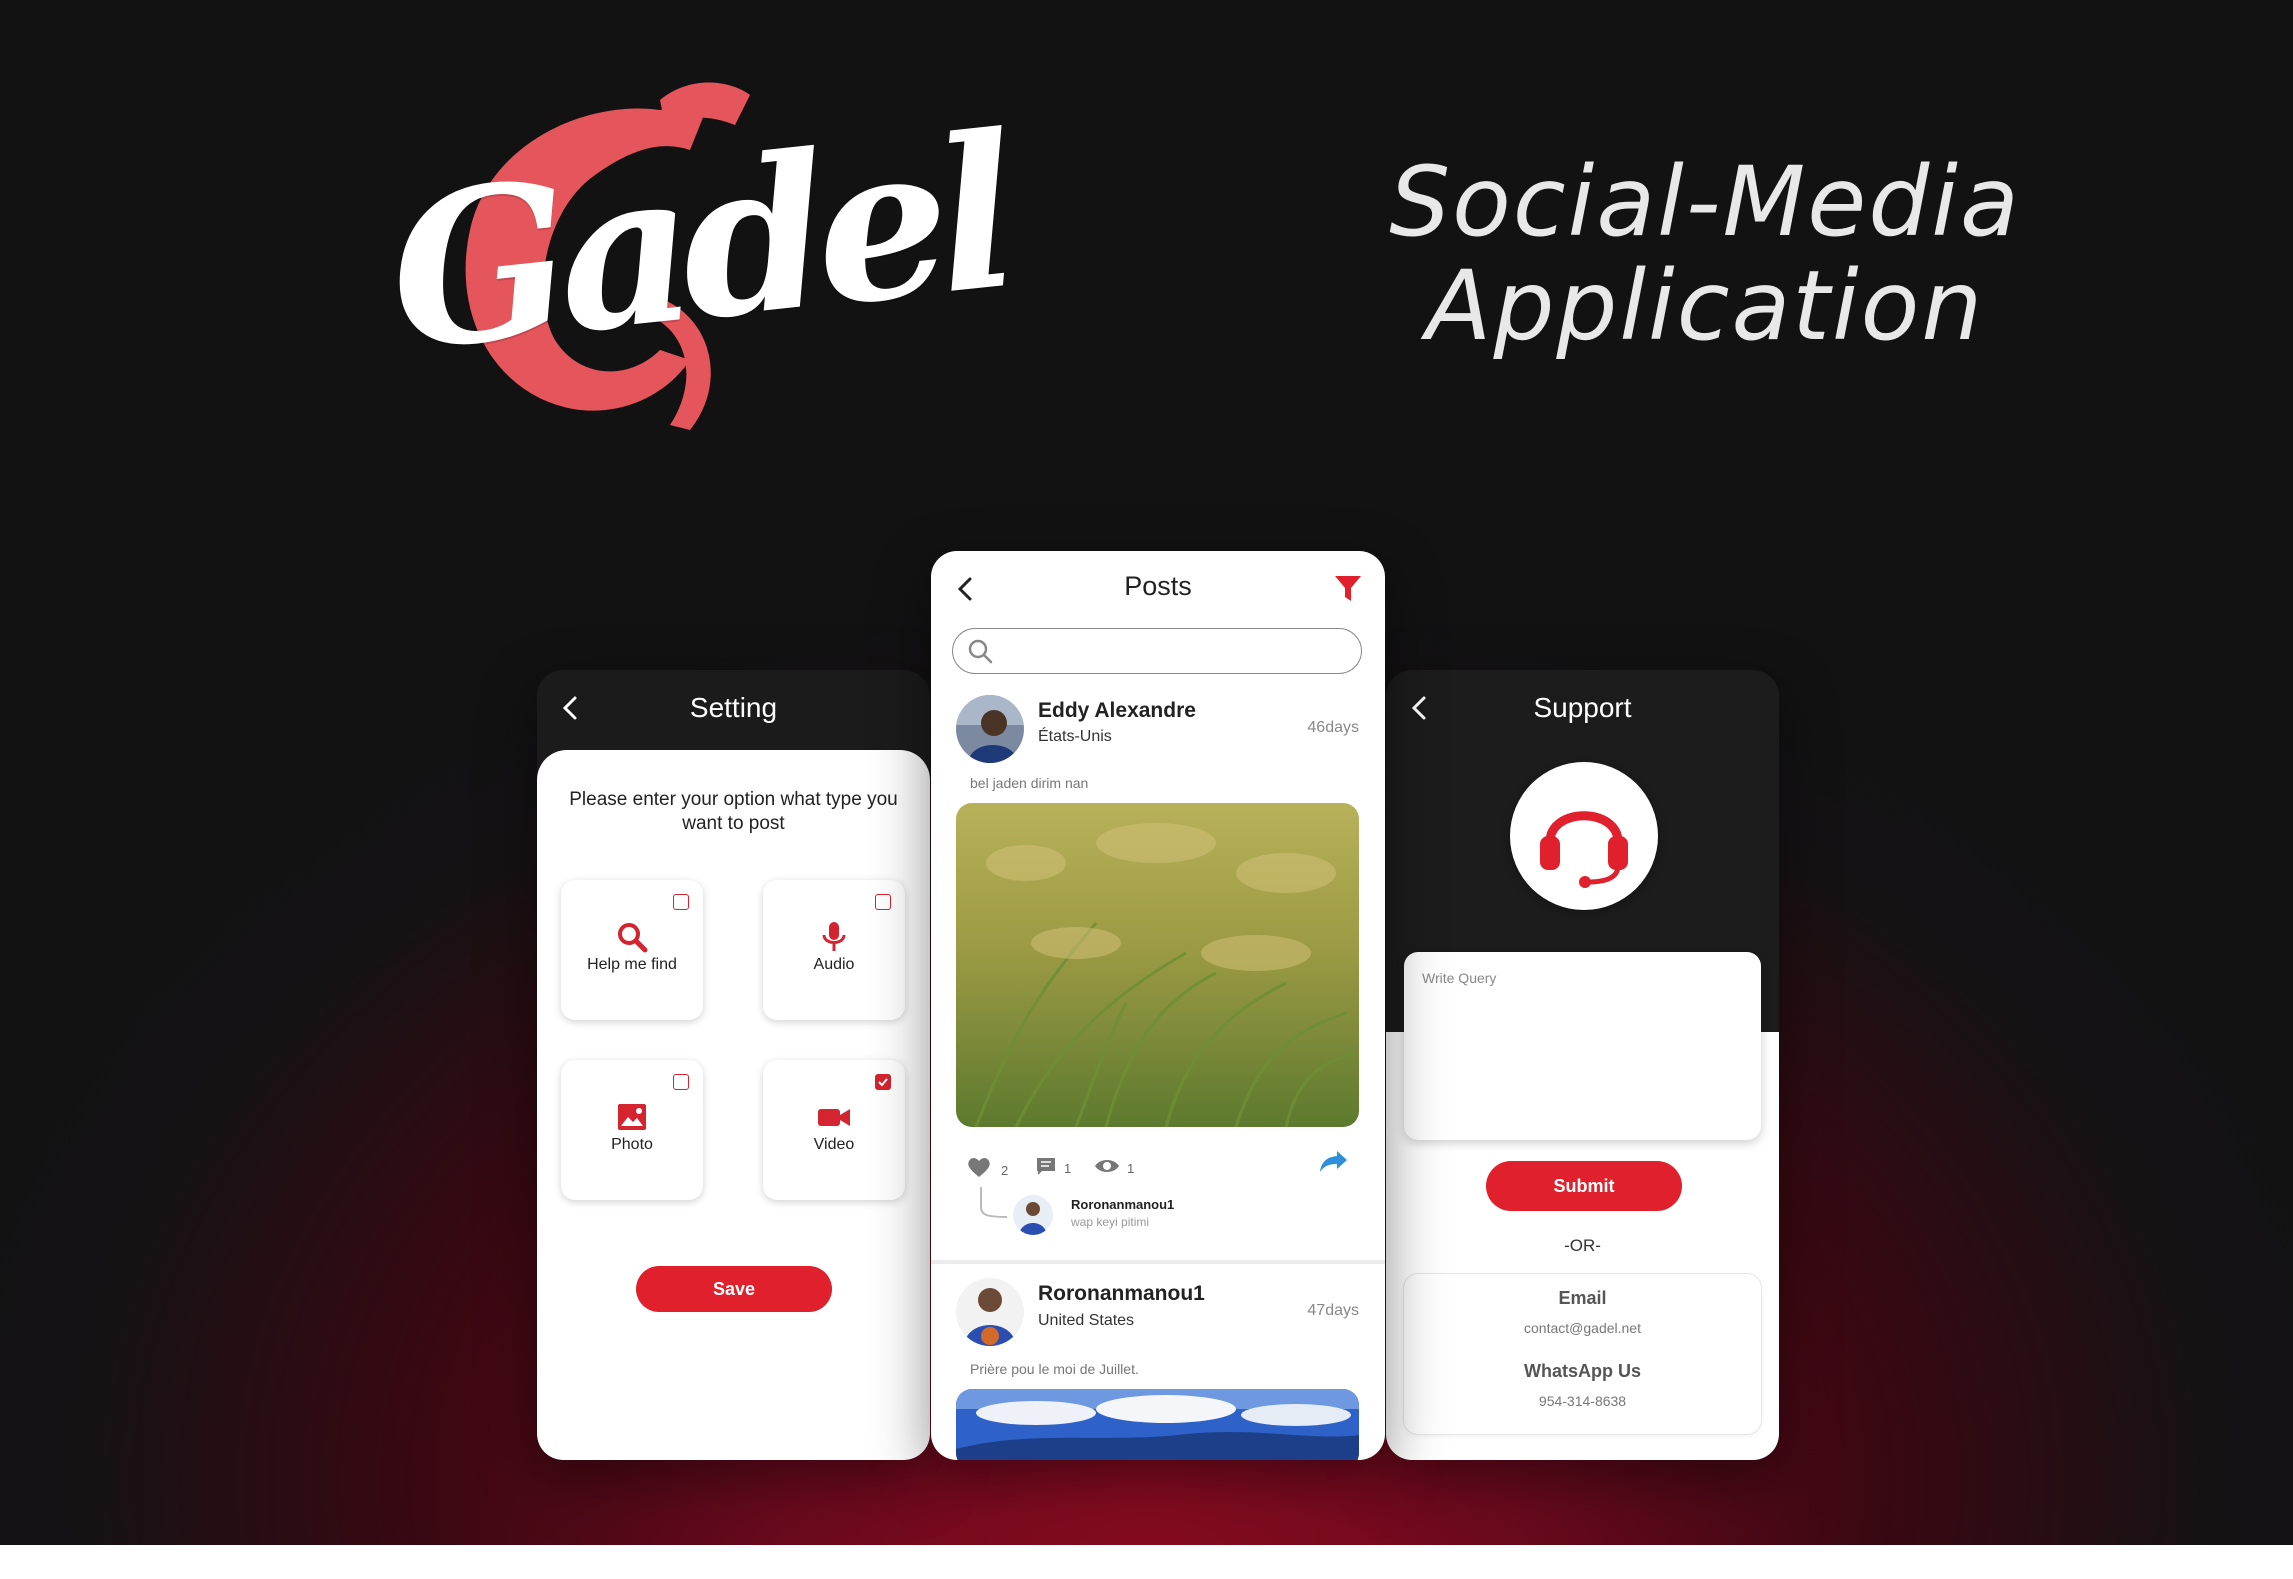 The height and width of the screenshot is (1579, 2293). I want to click on headset-icon, so click(1584, 849).